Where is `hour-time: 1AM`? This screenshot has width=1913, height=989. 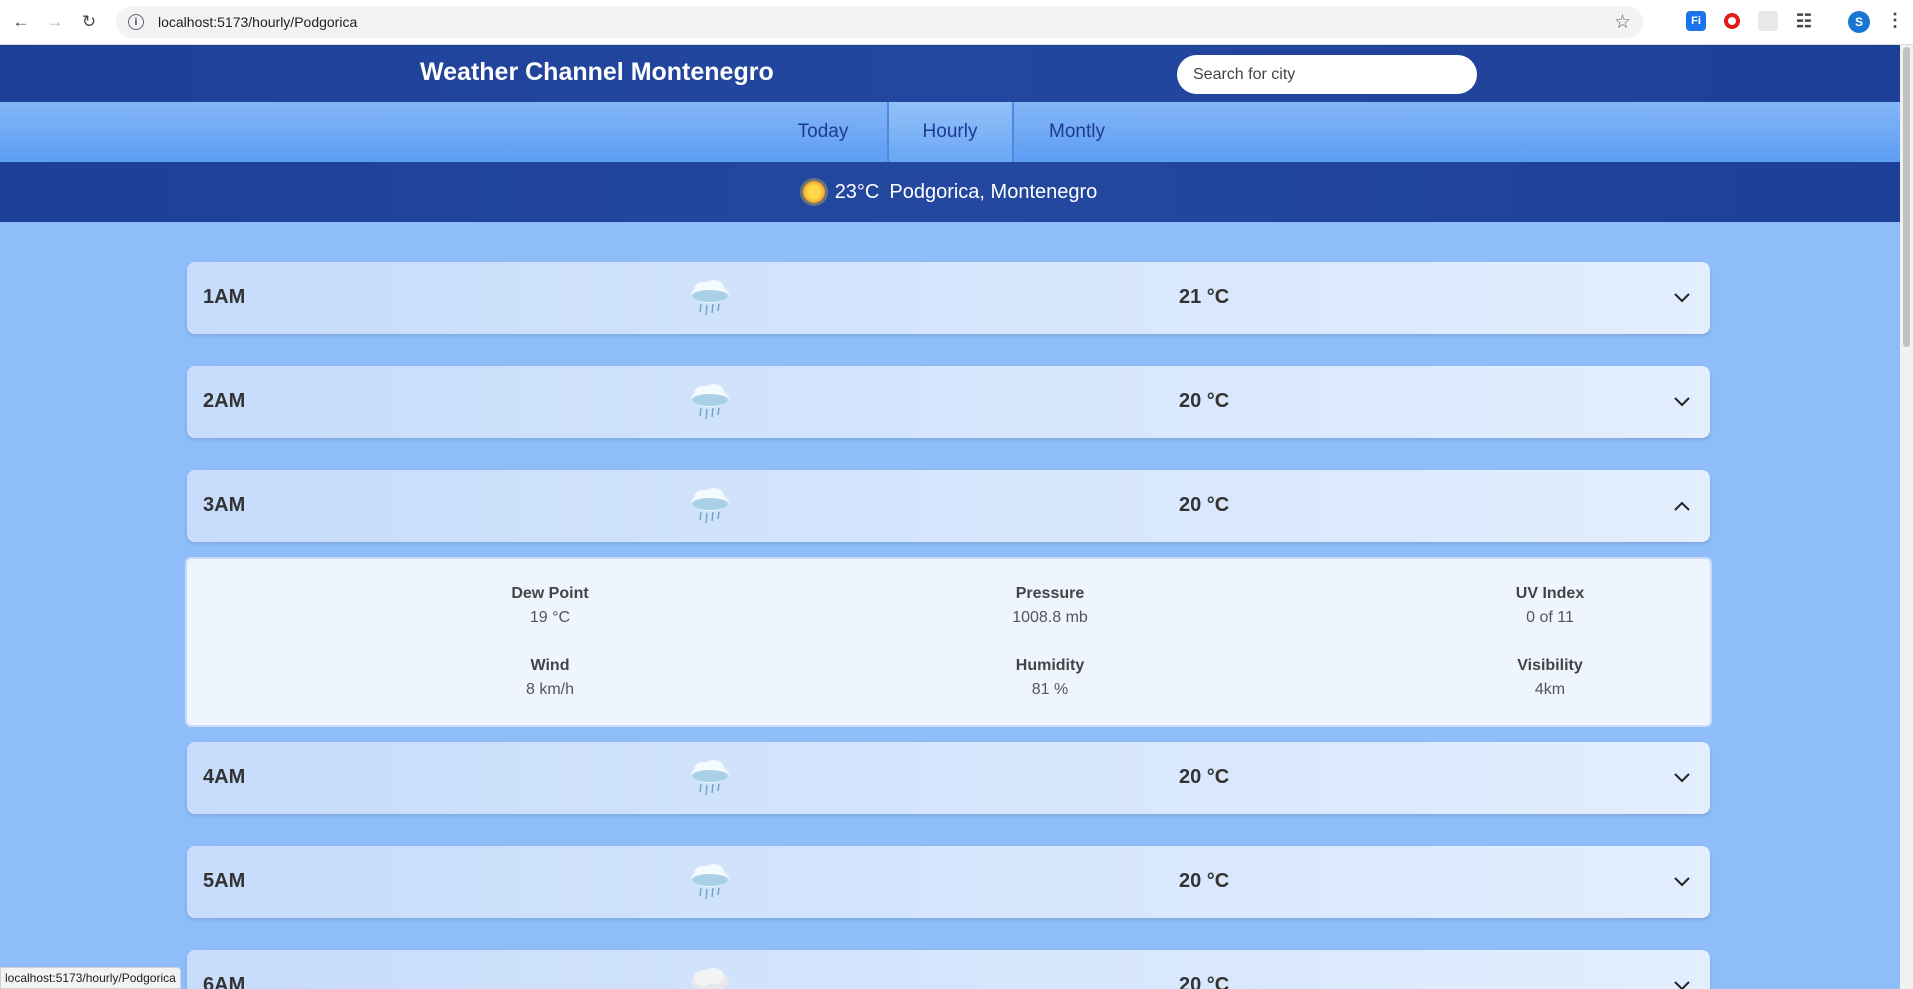 hour-time: 1AM is located at coordinates (224, 297).